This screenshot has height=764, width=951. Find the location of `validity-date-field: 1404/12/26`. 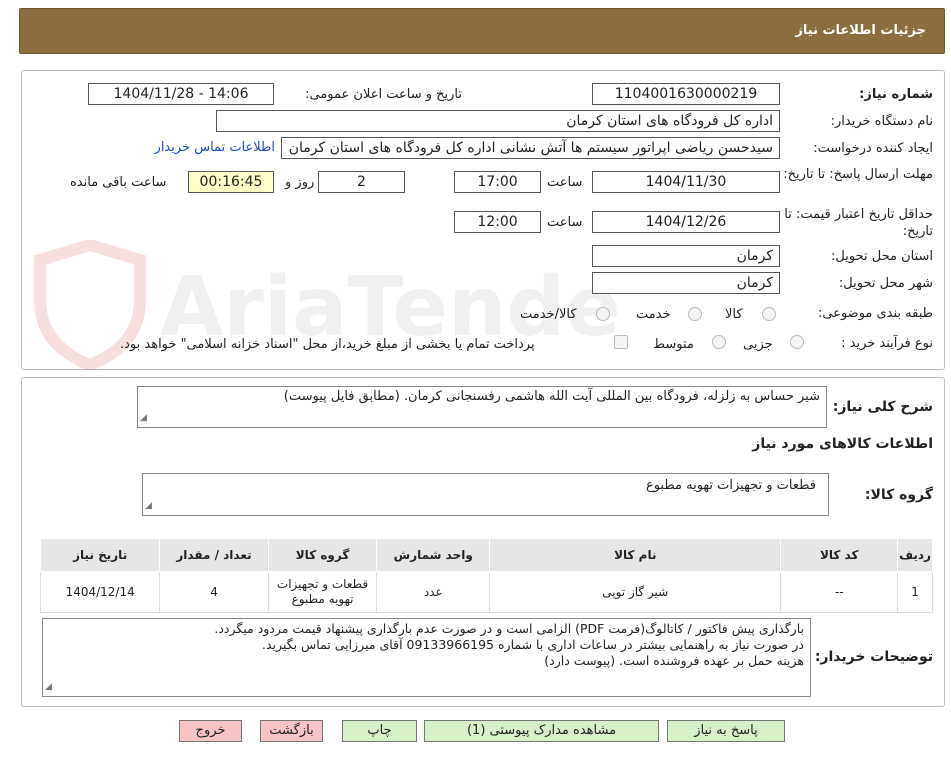

validity-date-field: 1404/12/26 is located at coordinates (686, 222).